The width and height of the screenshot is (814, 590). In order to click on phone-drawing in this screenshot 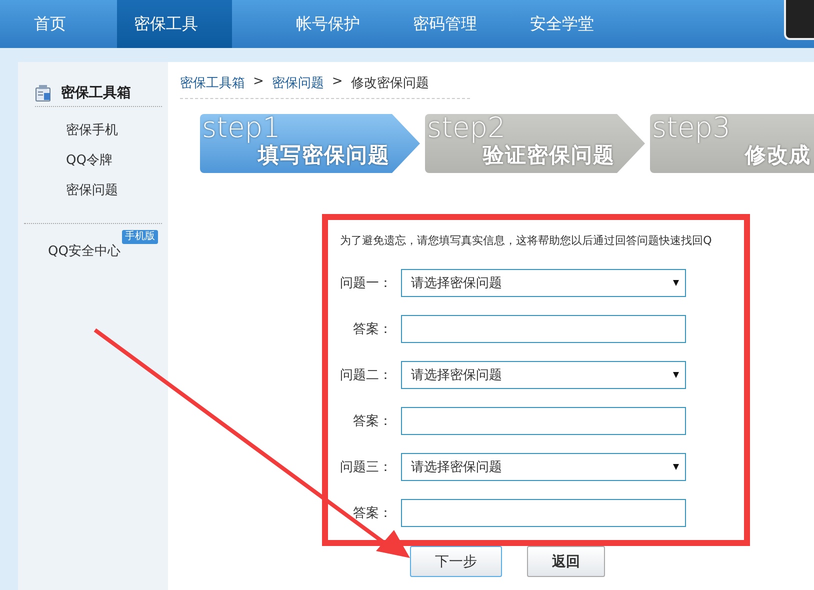, I will do `click(799, 20)`.